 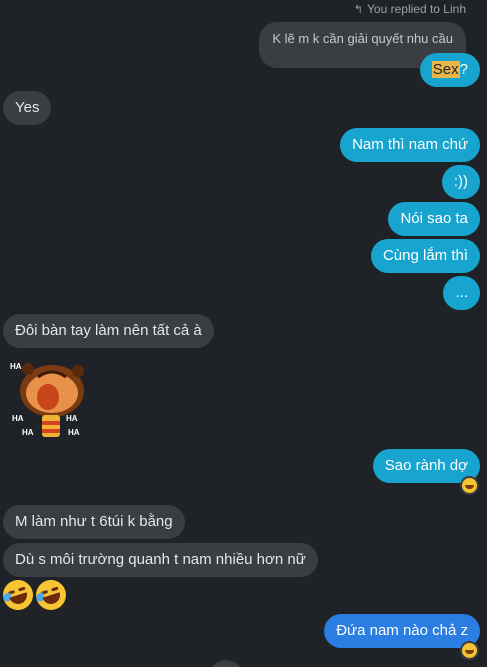 What do you see at coordinates (416, 9) in the screenshot?
I see `reply-indicator-text: You replied to Linh` at bounding box center [416, 9].